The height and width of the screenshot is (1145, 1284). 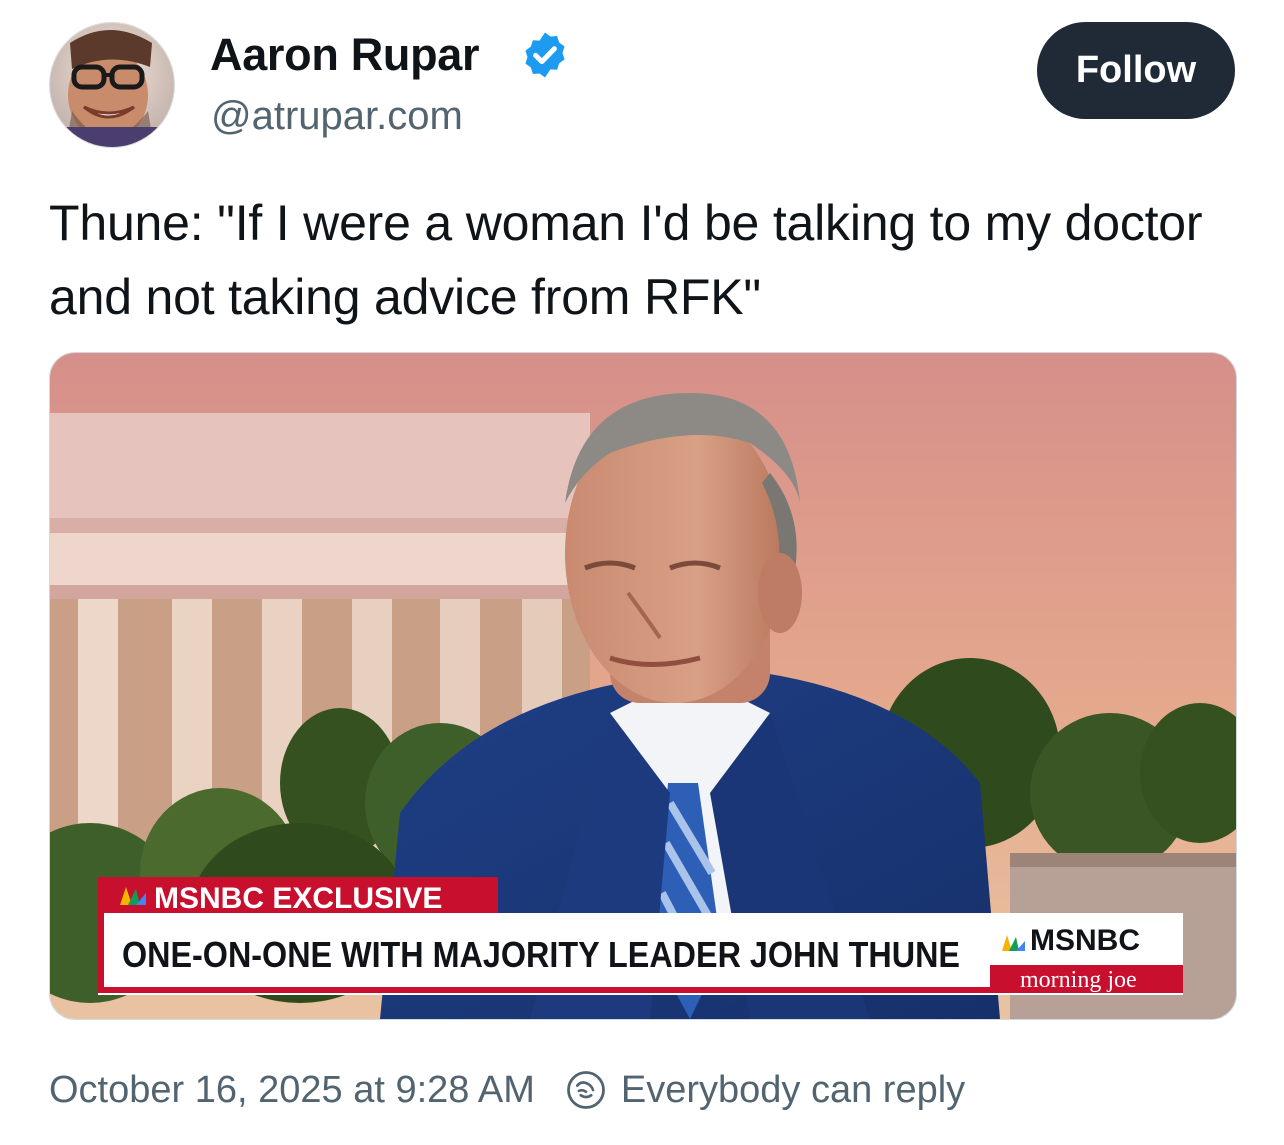 What do you see at coordinates (1136, 70) in the screenshot?
I see `follow-button: Follow` at bounding box center [1136, 70].